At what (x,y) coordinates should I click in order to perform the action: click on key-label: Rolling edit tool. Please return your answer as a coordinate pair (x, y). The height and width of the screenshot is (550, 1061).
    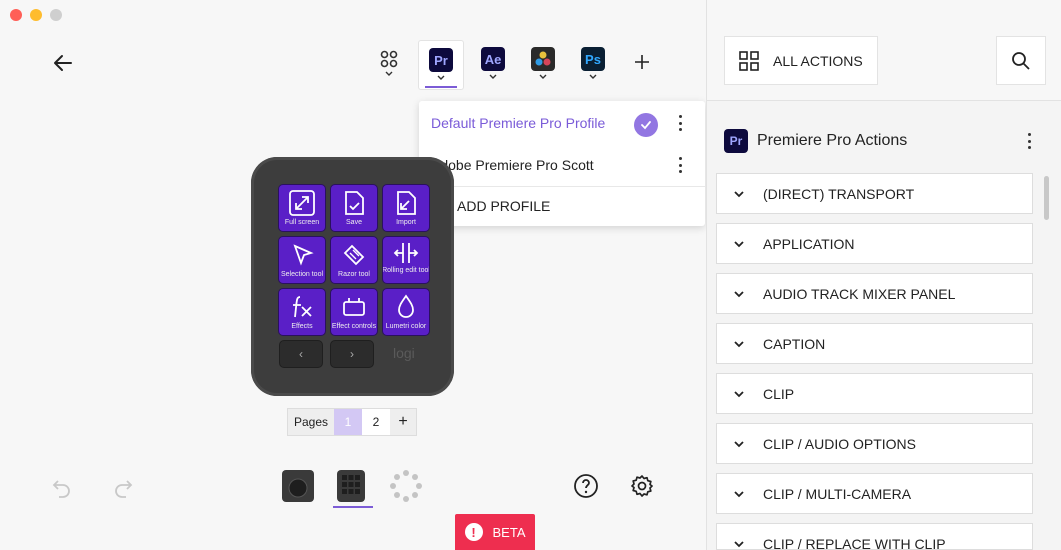
    Looking at the image, I should click on (406, 270).